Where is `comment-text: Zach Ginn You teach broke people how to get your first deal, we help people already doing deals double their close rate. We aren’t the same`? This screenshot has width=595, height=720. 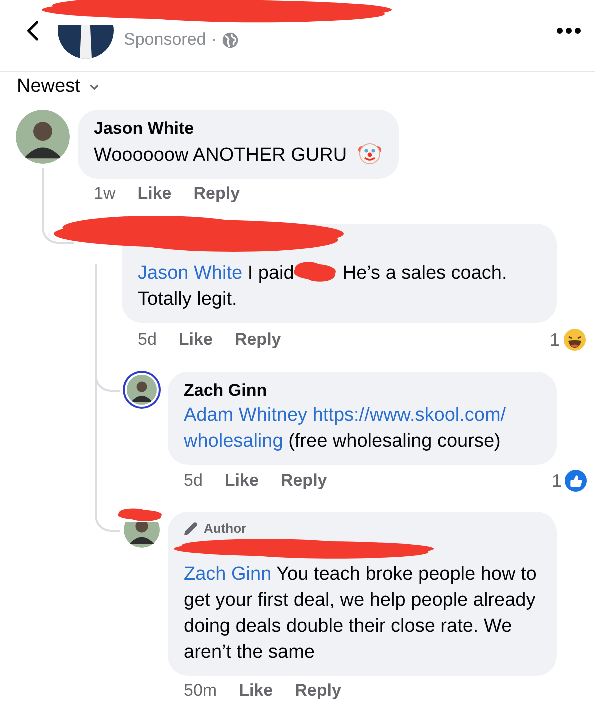
comment-text: Zach Ginn You teach broke people how to get your first deal, we help people already doing deals double their close rate. We aren’t the same is located at coordinates (361, 614).